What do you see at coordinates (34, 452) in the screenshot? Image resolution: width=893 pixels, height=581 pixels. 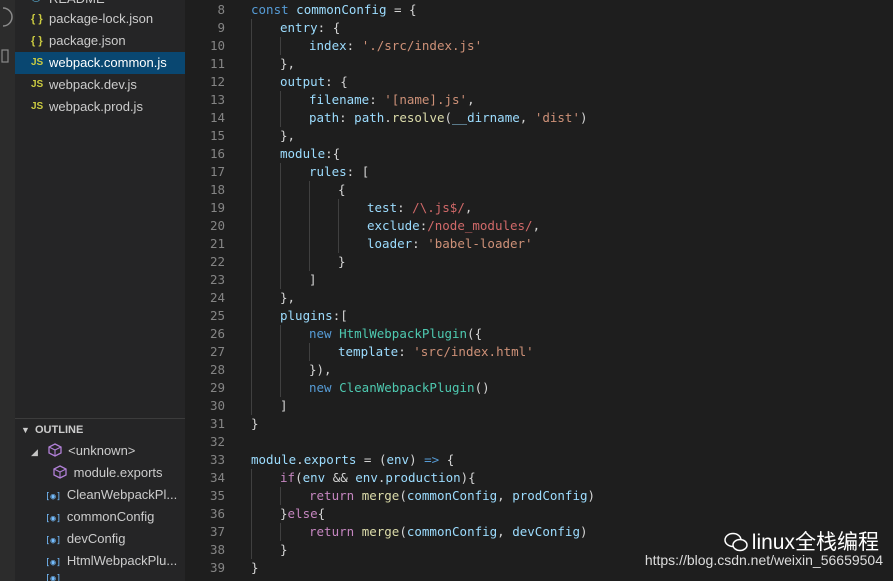 I see `chevron-down-icon: ◢` at bounding box center [34, 452].